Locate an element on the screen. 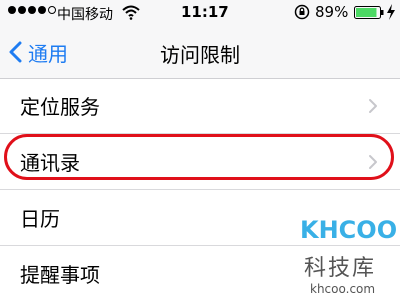 The height and width of the screenshot is (300, 400). clock-time: 11:17 is located at coordinates (205, 12).